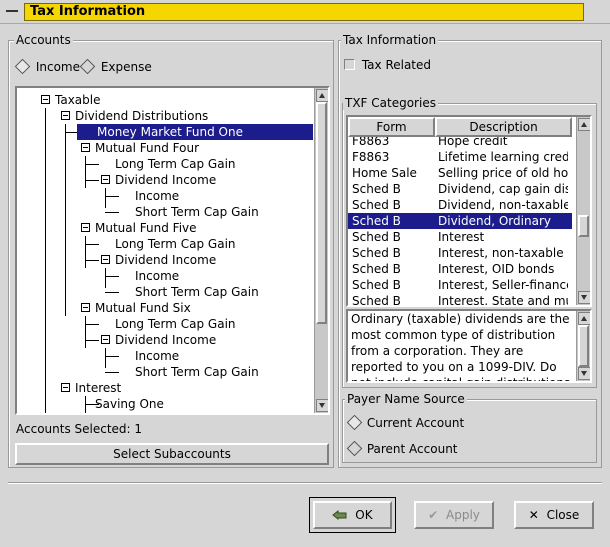 The width and height of the screenshot is (610, 547). Describe the element at coordinates (503, 127) in the screenshot. I see `column-header-description: Description` at that location.